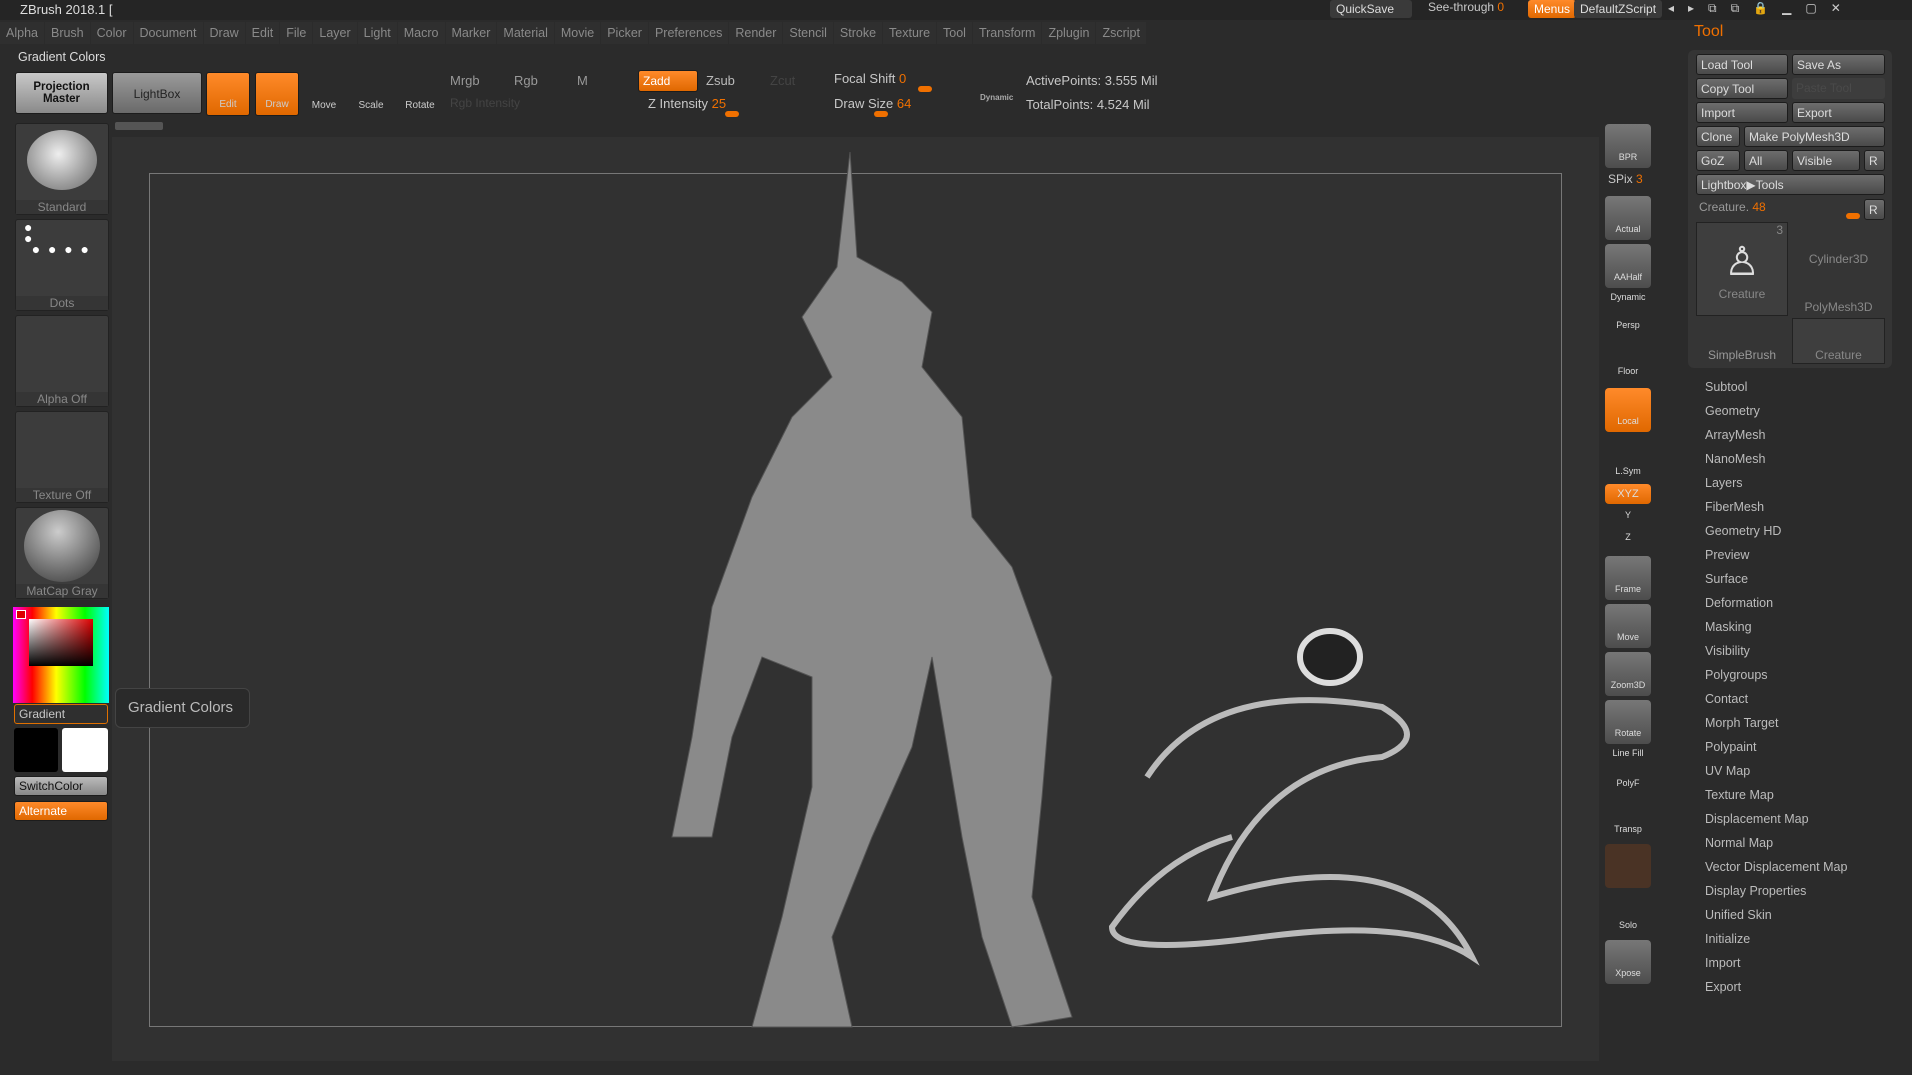  What do you see at coordinates (1838, 341) in the screenshot?
I see `tool-thumb-creature-2: Creature` at bounding box center [1838, 341].